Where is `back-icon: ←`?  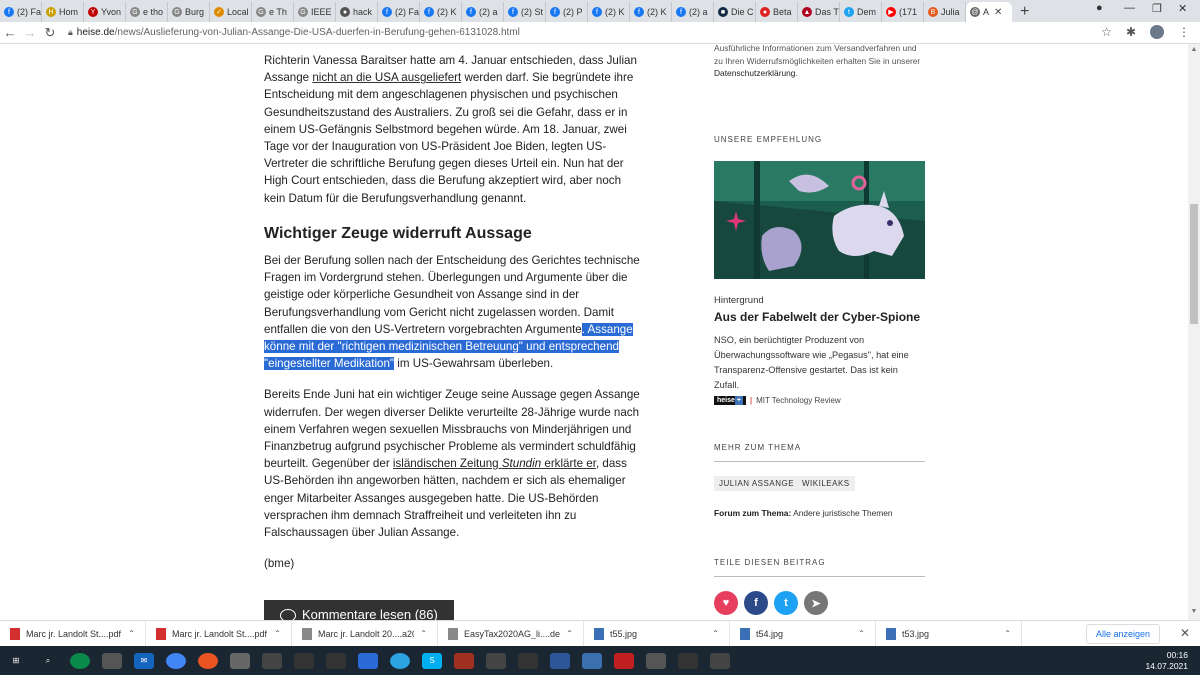
back-icon: ← is located at coordinates (10, 32).